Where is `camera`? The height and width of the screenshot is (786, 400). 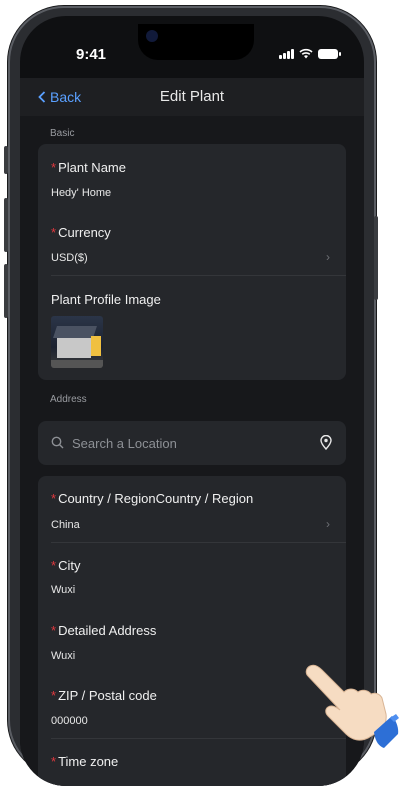 camera is located at coordinates (152, 36).